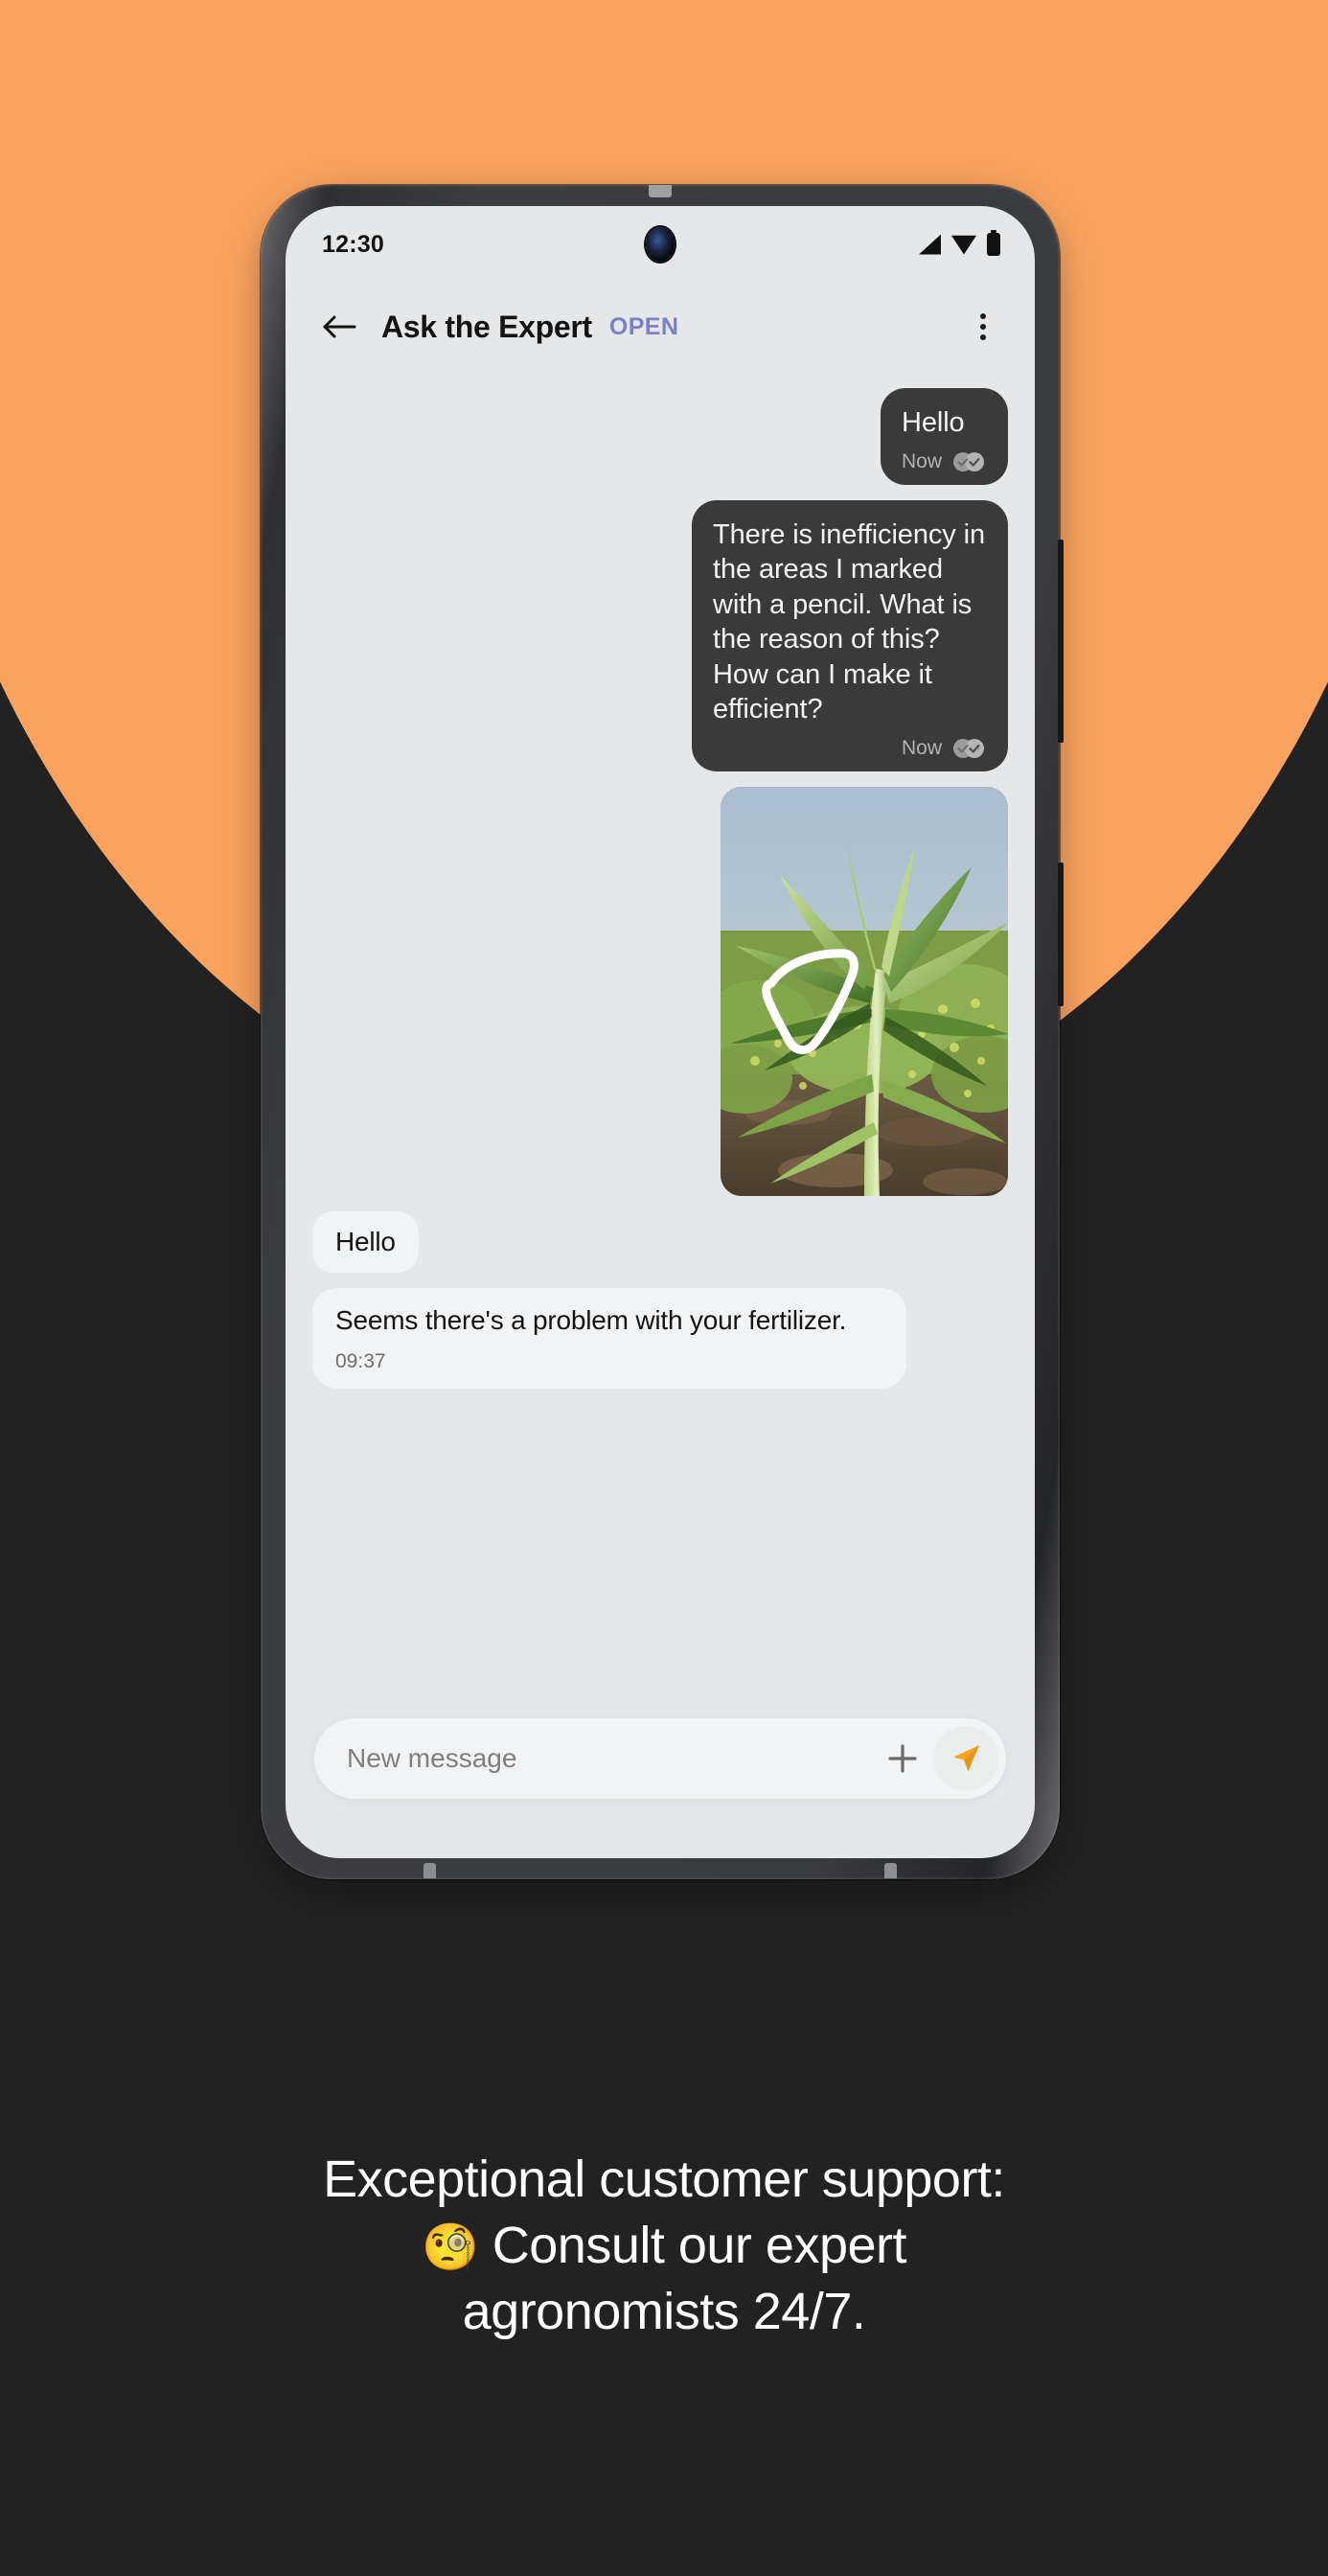 Image resolution: width=1328 pixels, height=2576 pixels. I want to click on send-button, so click(966, 1759).